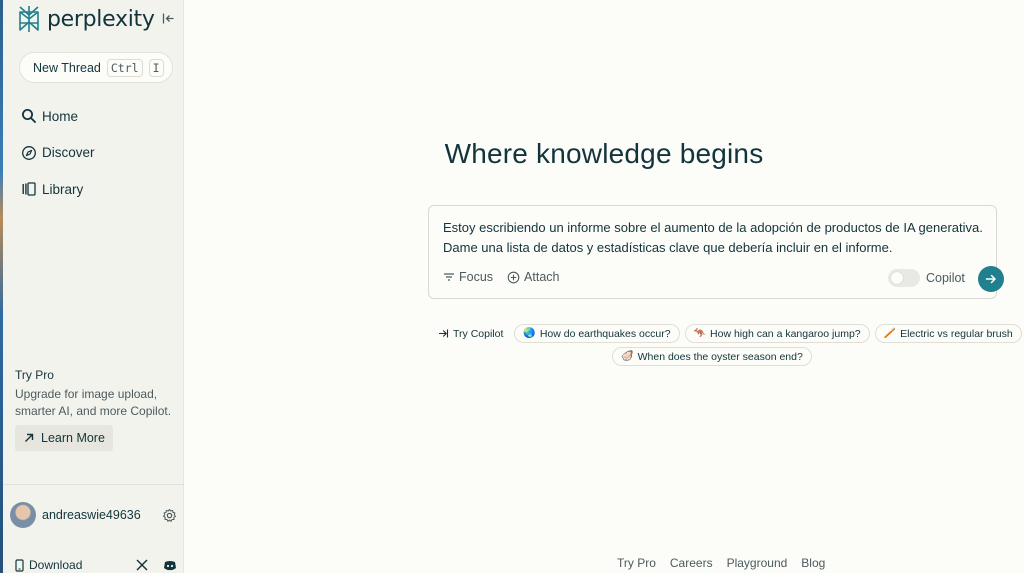  I want to click on suggestion-chip: 🪥 Electric vs regular brush, so click(948, 333).